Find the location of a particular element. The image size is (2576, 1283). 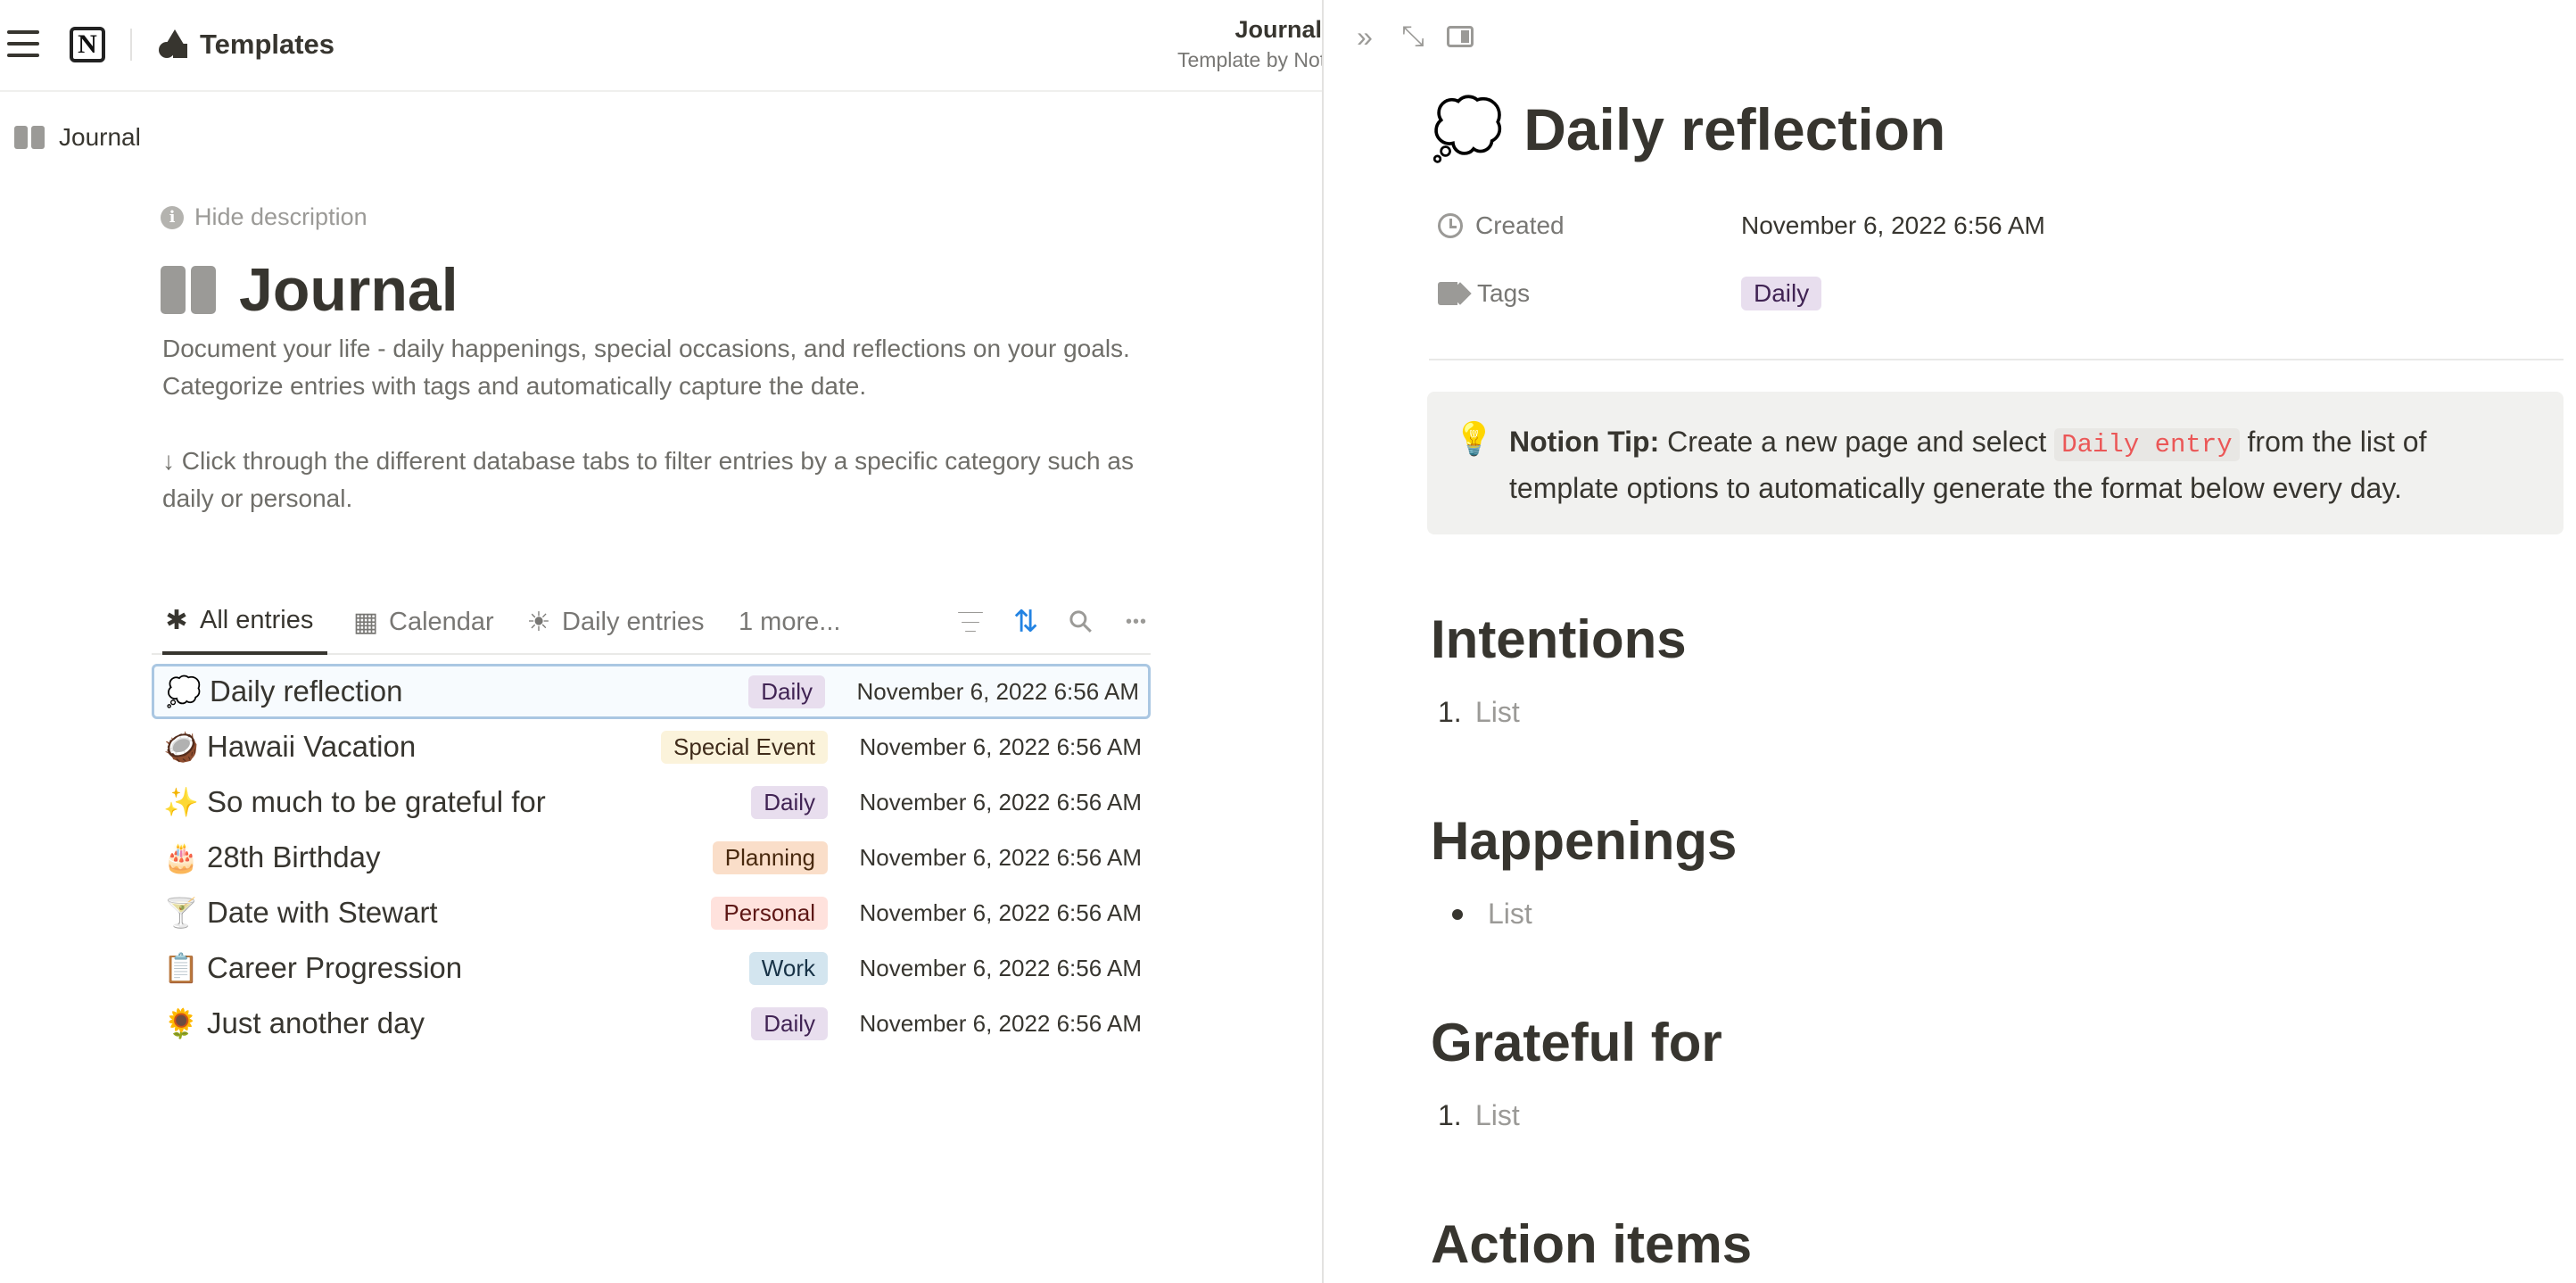

hide-description-button: i Hide description is located at coordinates (264, 217).